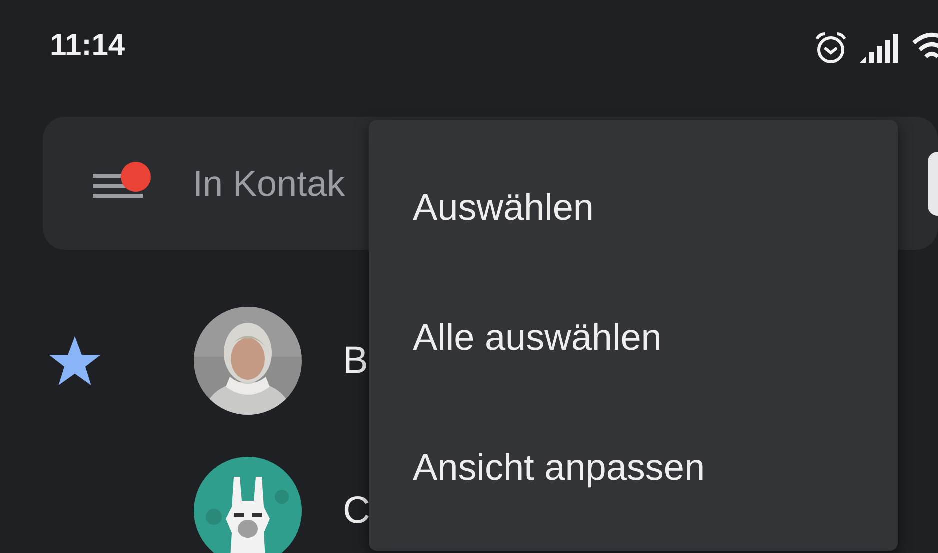 Image resolution: width=938 pixels, height=553 pixels. I want to click on contact-name: C, so click(356, 511).